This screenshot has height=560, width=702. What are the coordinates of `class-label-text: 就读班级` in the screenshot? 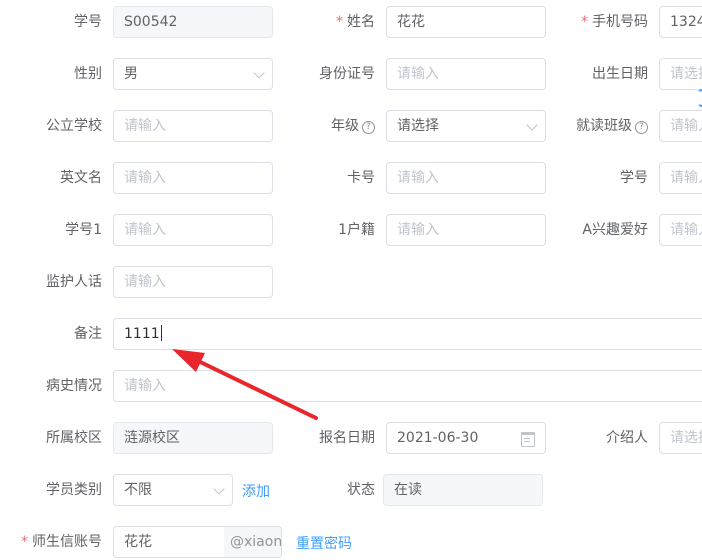 It's located at (604, 126).